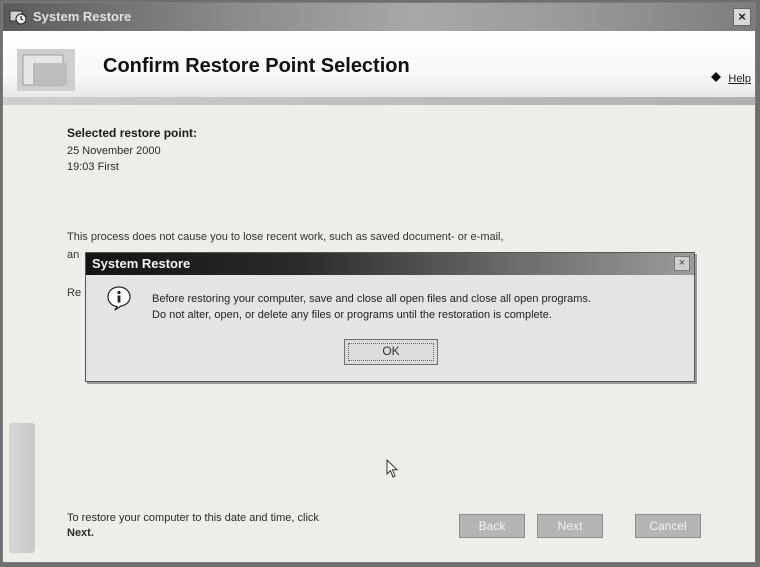 The height and width of the screenshot is (567, 760). I want to click on dialog-close-button: ×, so click(682, 263).